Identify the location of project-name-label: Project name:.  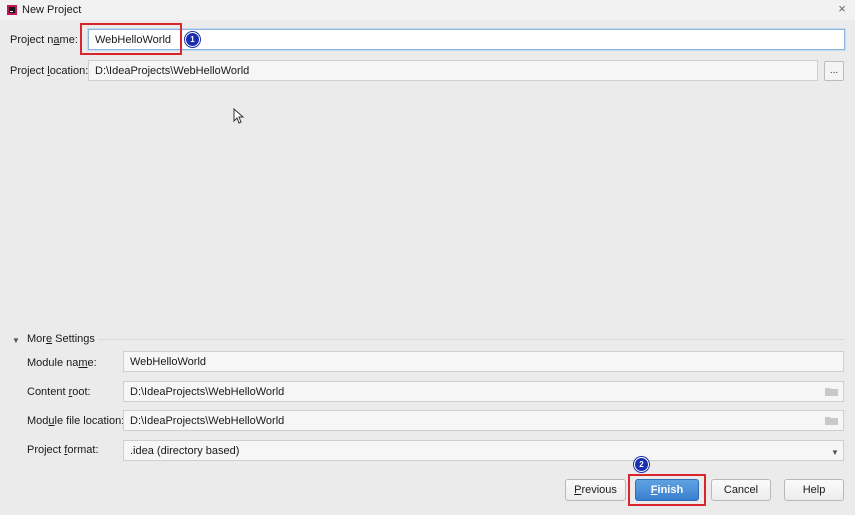
(44, 40).